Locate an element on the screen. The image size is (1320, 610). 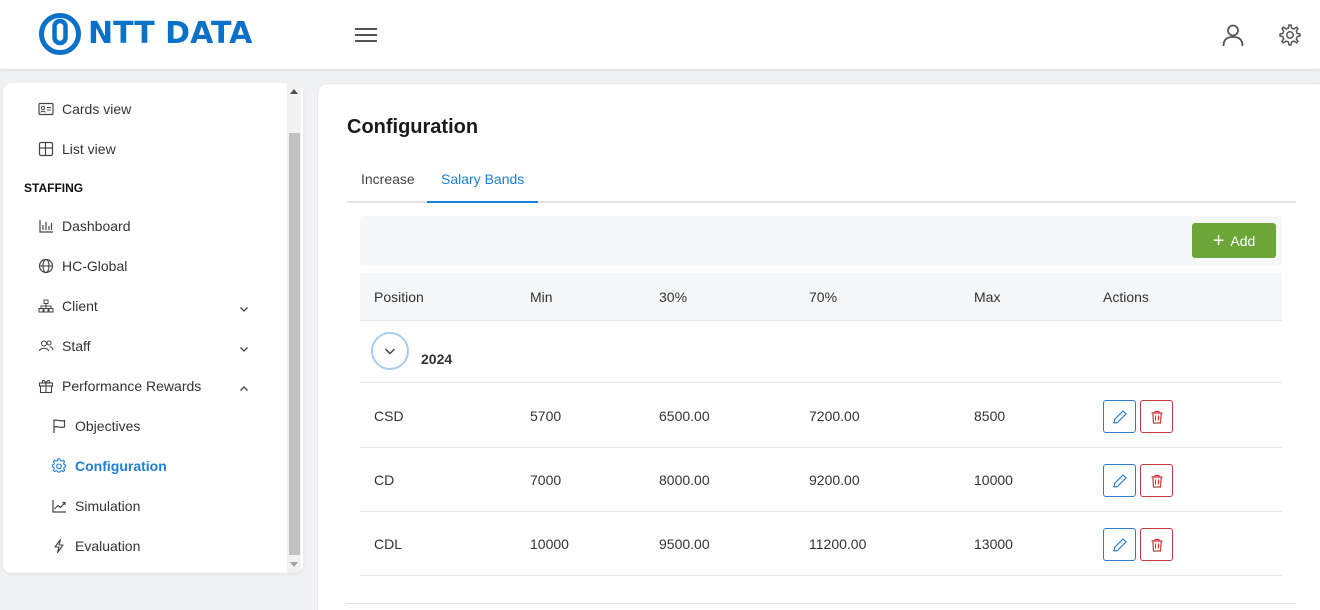
table-row: CDL 10000 9500.00 11200.00 13000 is located at coordinates (821, 544).